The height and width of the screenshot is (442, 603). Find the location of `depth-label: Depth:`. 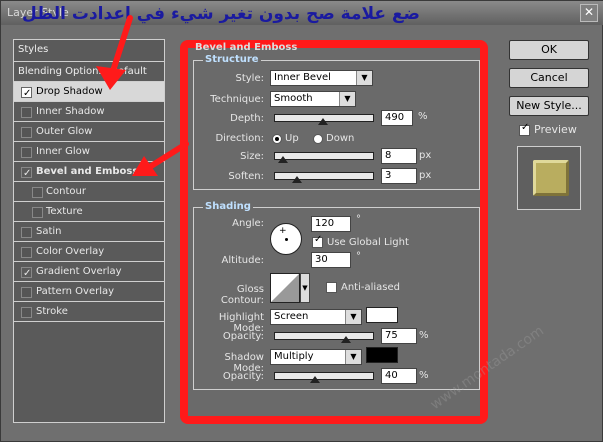

depth-label: Depth: is located at coordinates (247, 118).